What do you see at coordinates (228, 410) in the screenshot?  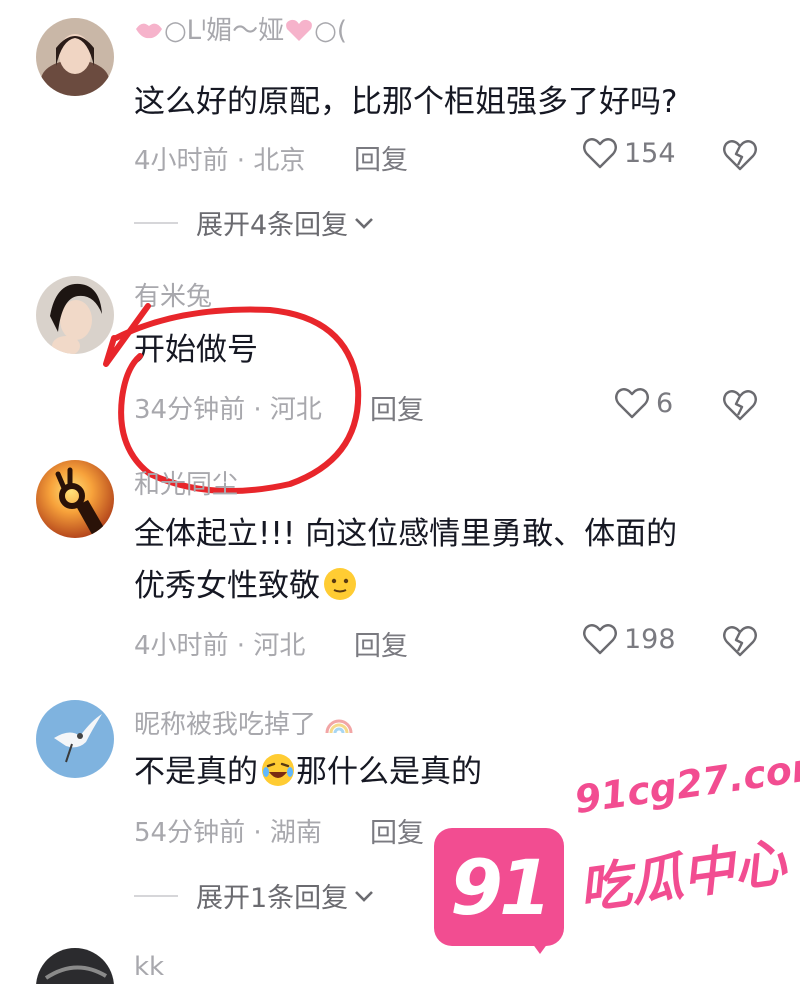 I see `comment-meta: 34分钟前 · 河北` at bounding box center [228, 410].